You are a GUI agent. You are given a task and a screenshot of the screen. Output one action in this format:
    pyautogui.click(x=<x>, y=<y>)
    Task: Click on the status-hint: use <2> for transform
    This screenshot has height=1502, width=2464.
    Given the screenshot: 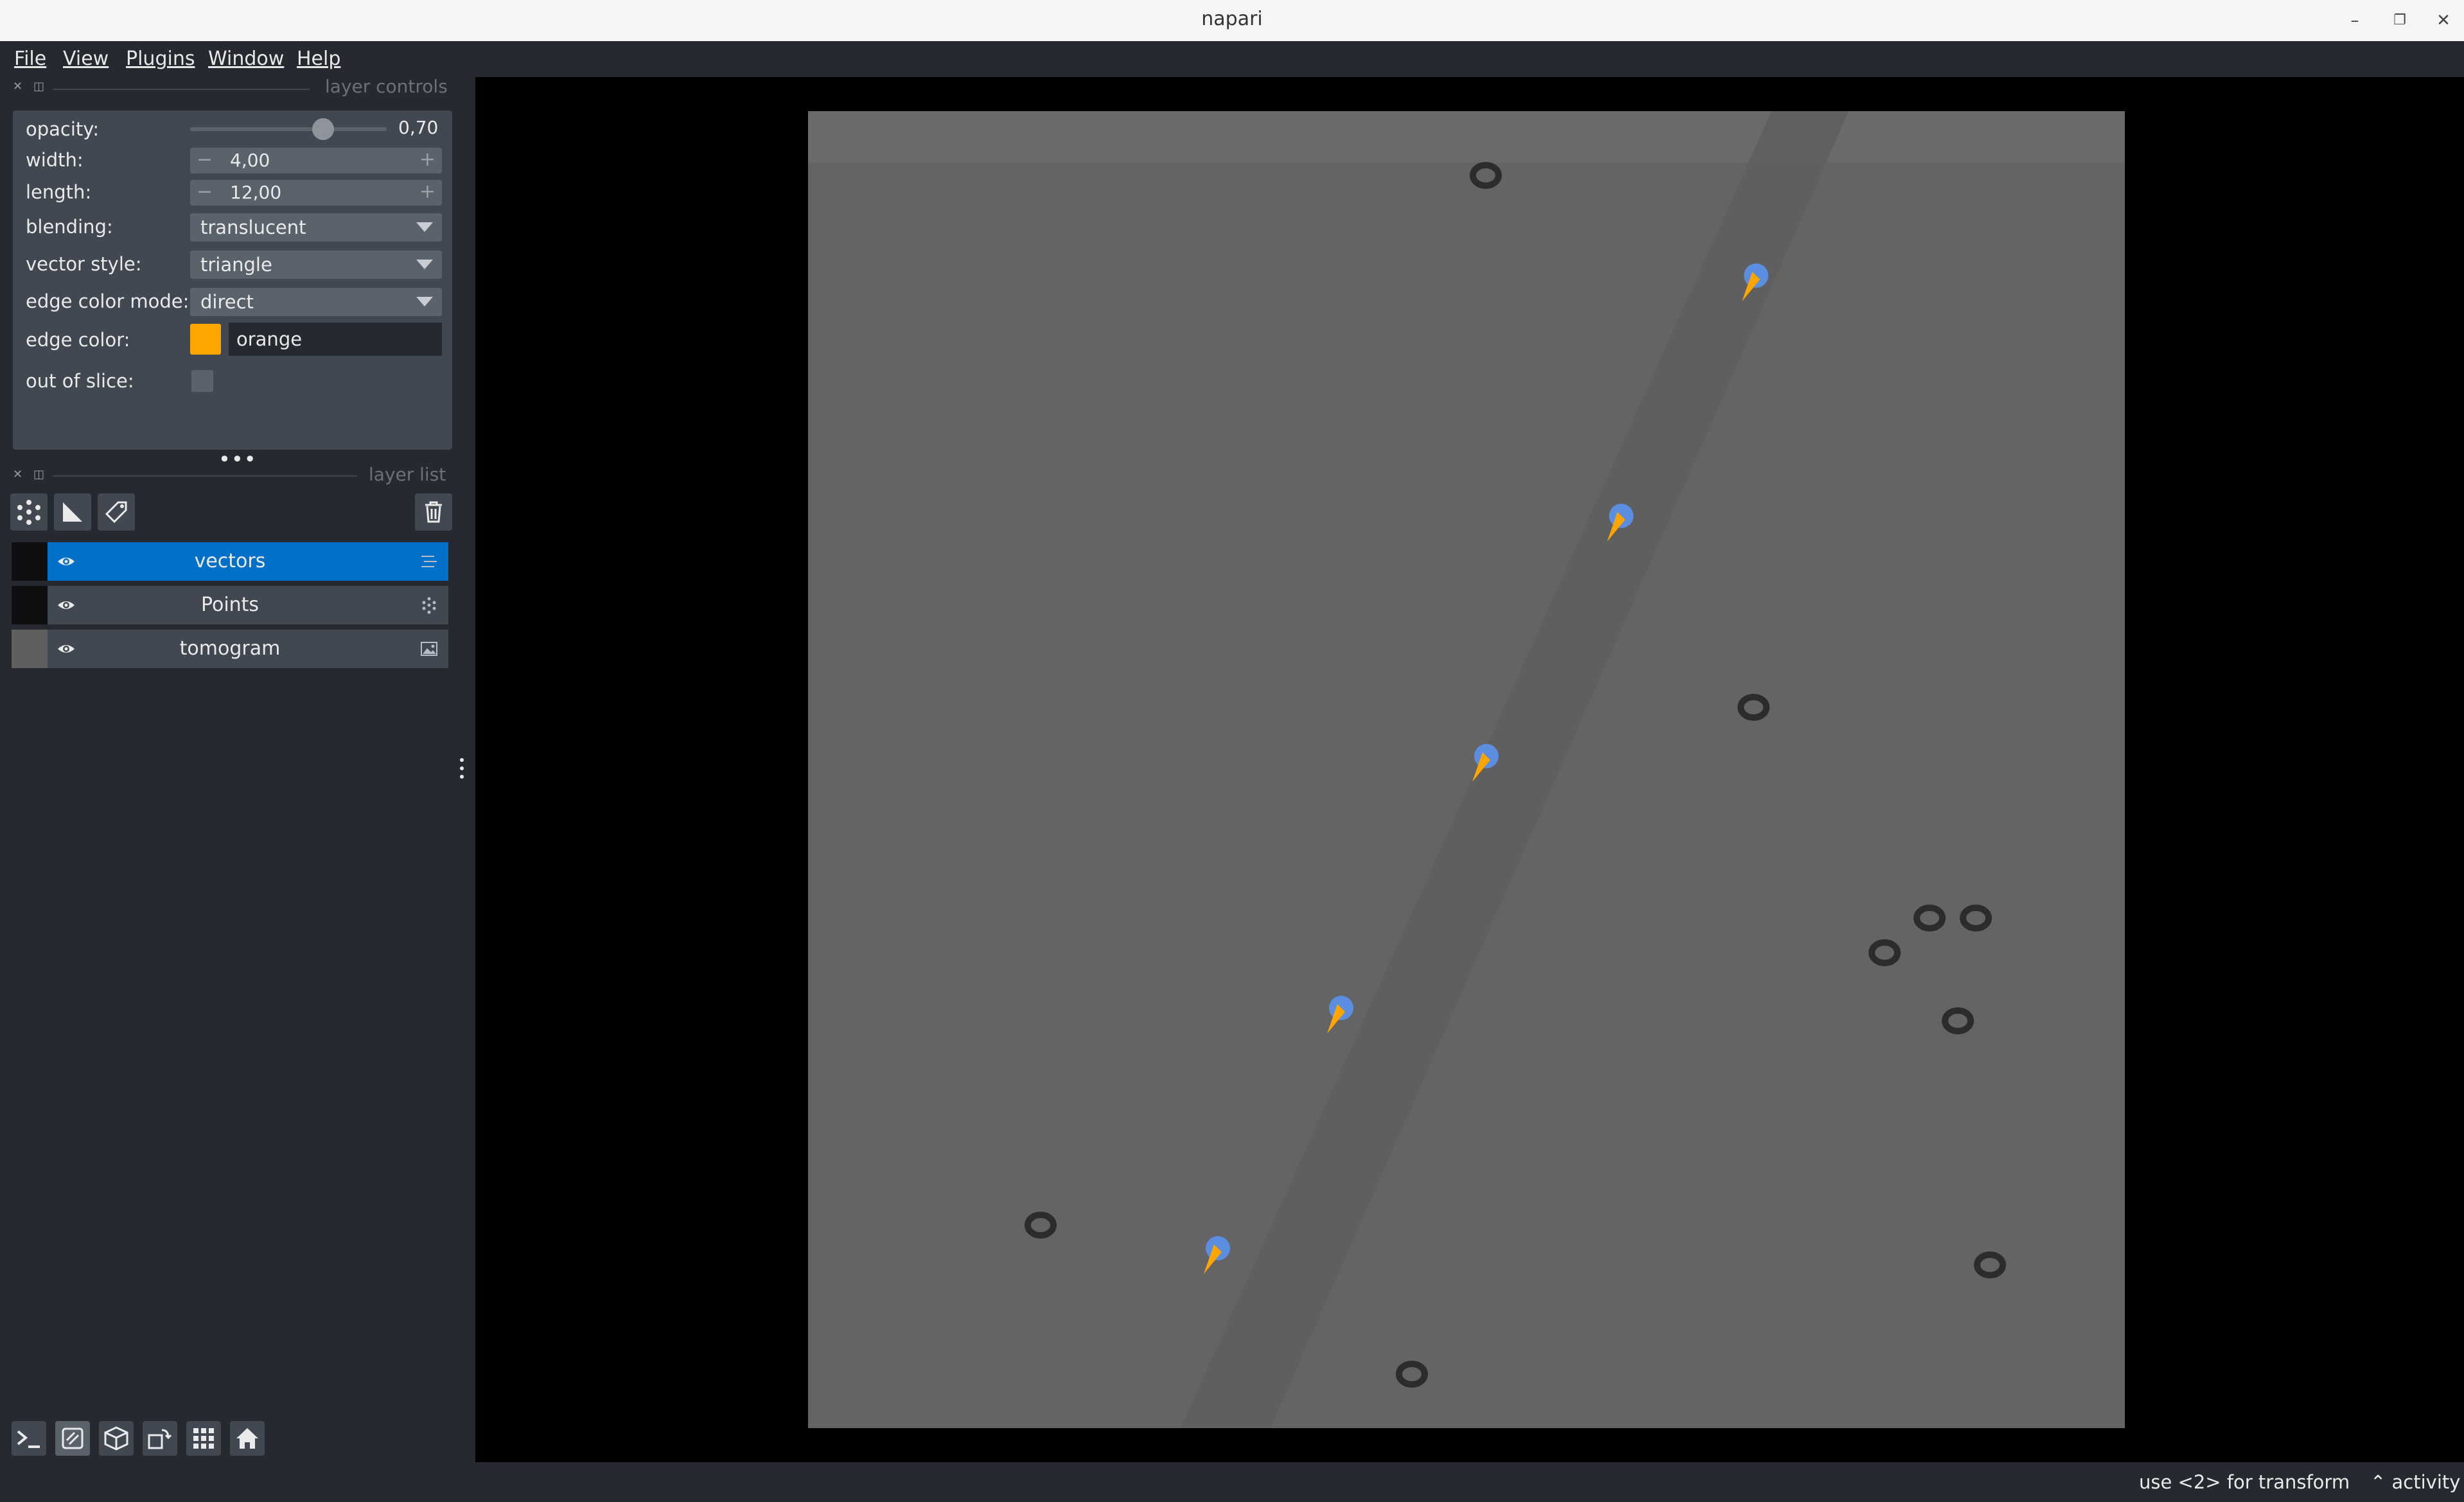 What is the action you would take?
    pyautogui.click(x=2244, y=1482)
    